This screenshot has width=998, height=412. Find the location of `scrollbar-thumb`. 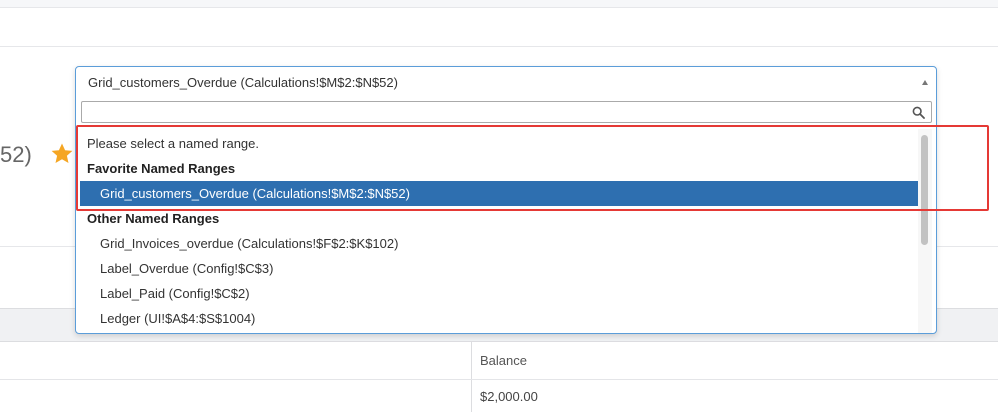

scrollbar-thumb is located at coordinates (924, 190).